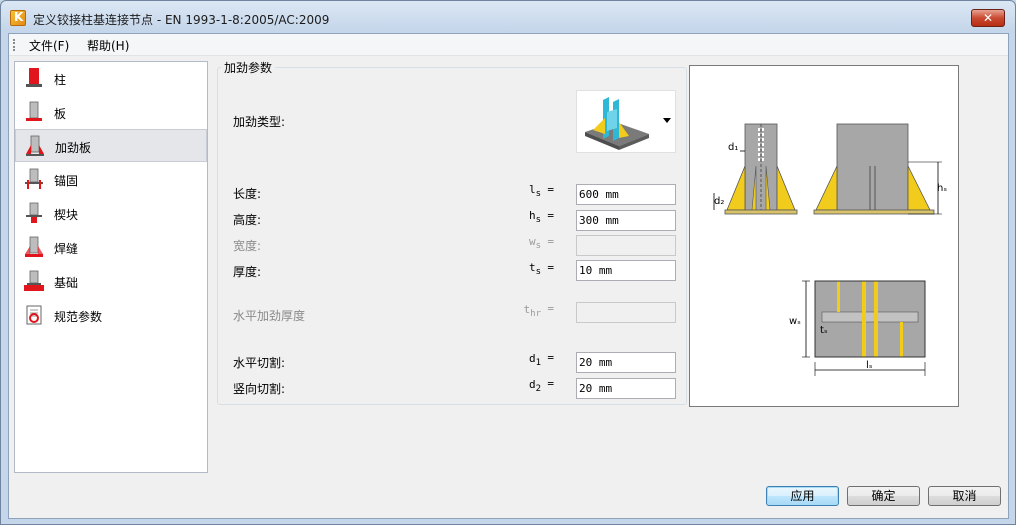  What do you see at coordinates (259, 363) in the screenshot?
I see `horiz-cut-label: 水平切割:` at bounding box center [259, 363].